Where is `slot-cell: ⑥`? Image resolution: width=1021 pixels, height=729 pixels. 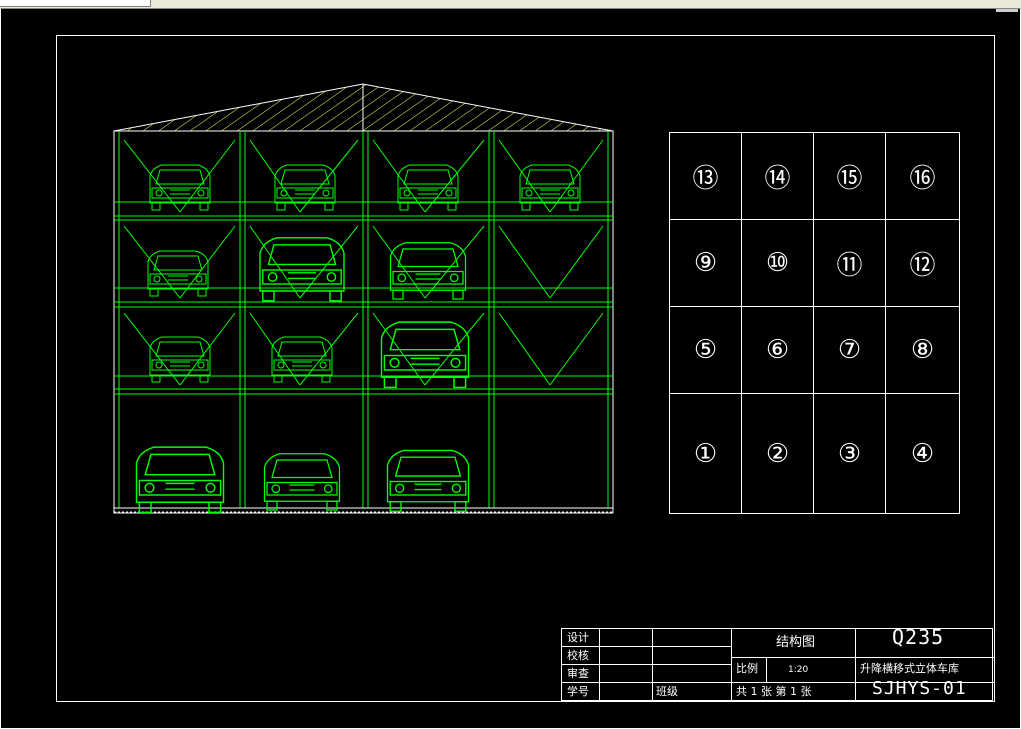 slot-cell: ⑥ is located at coordinates (778, 350).